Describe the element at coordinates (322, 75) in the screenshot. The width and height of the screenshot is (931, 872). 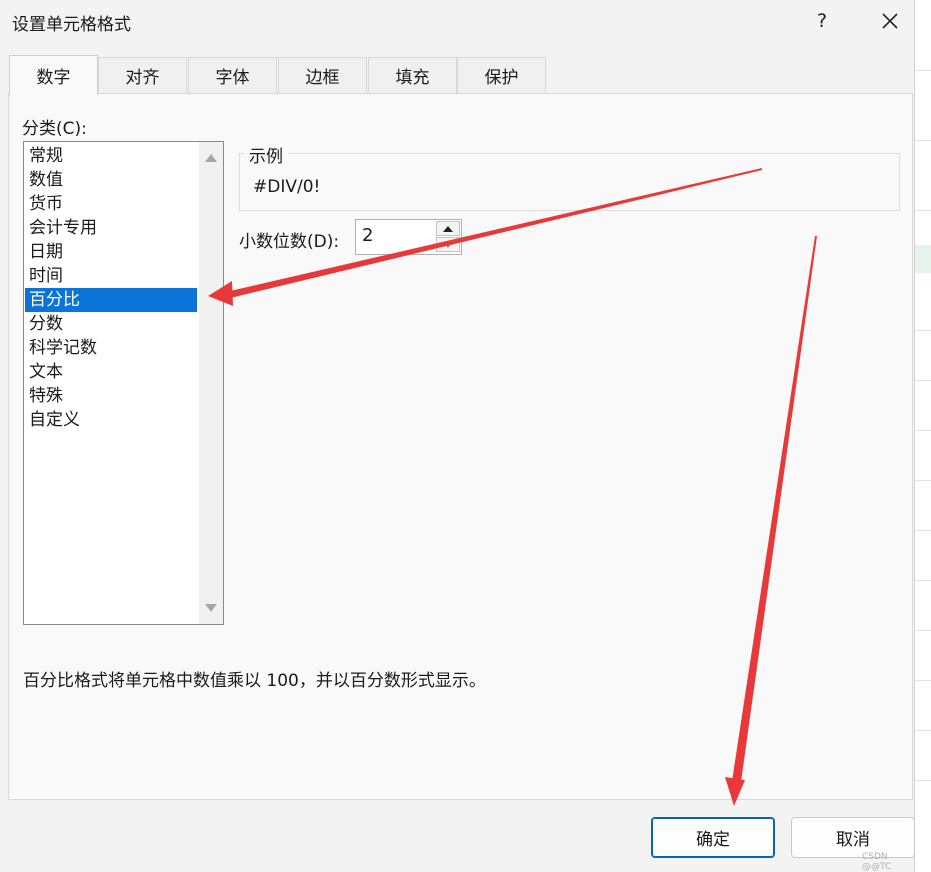
I see `tab-border: 边框` at that location.